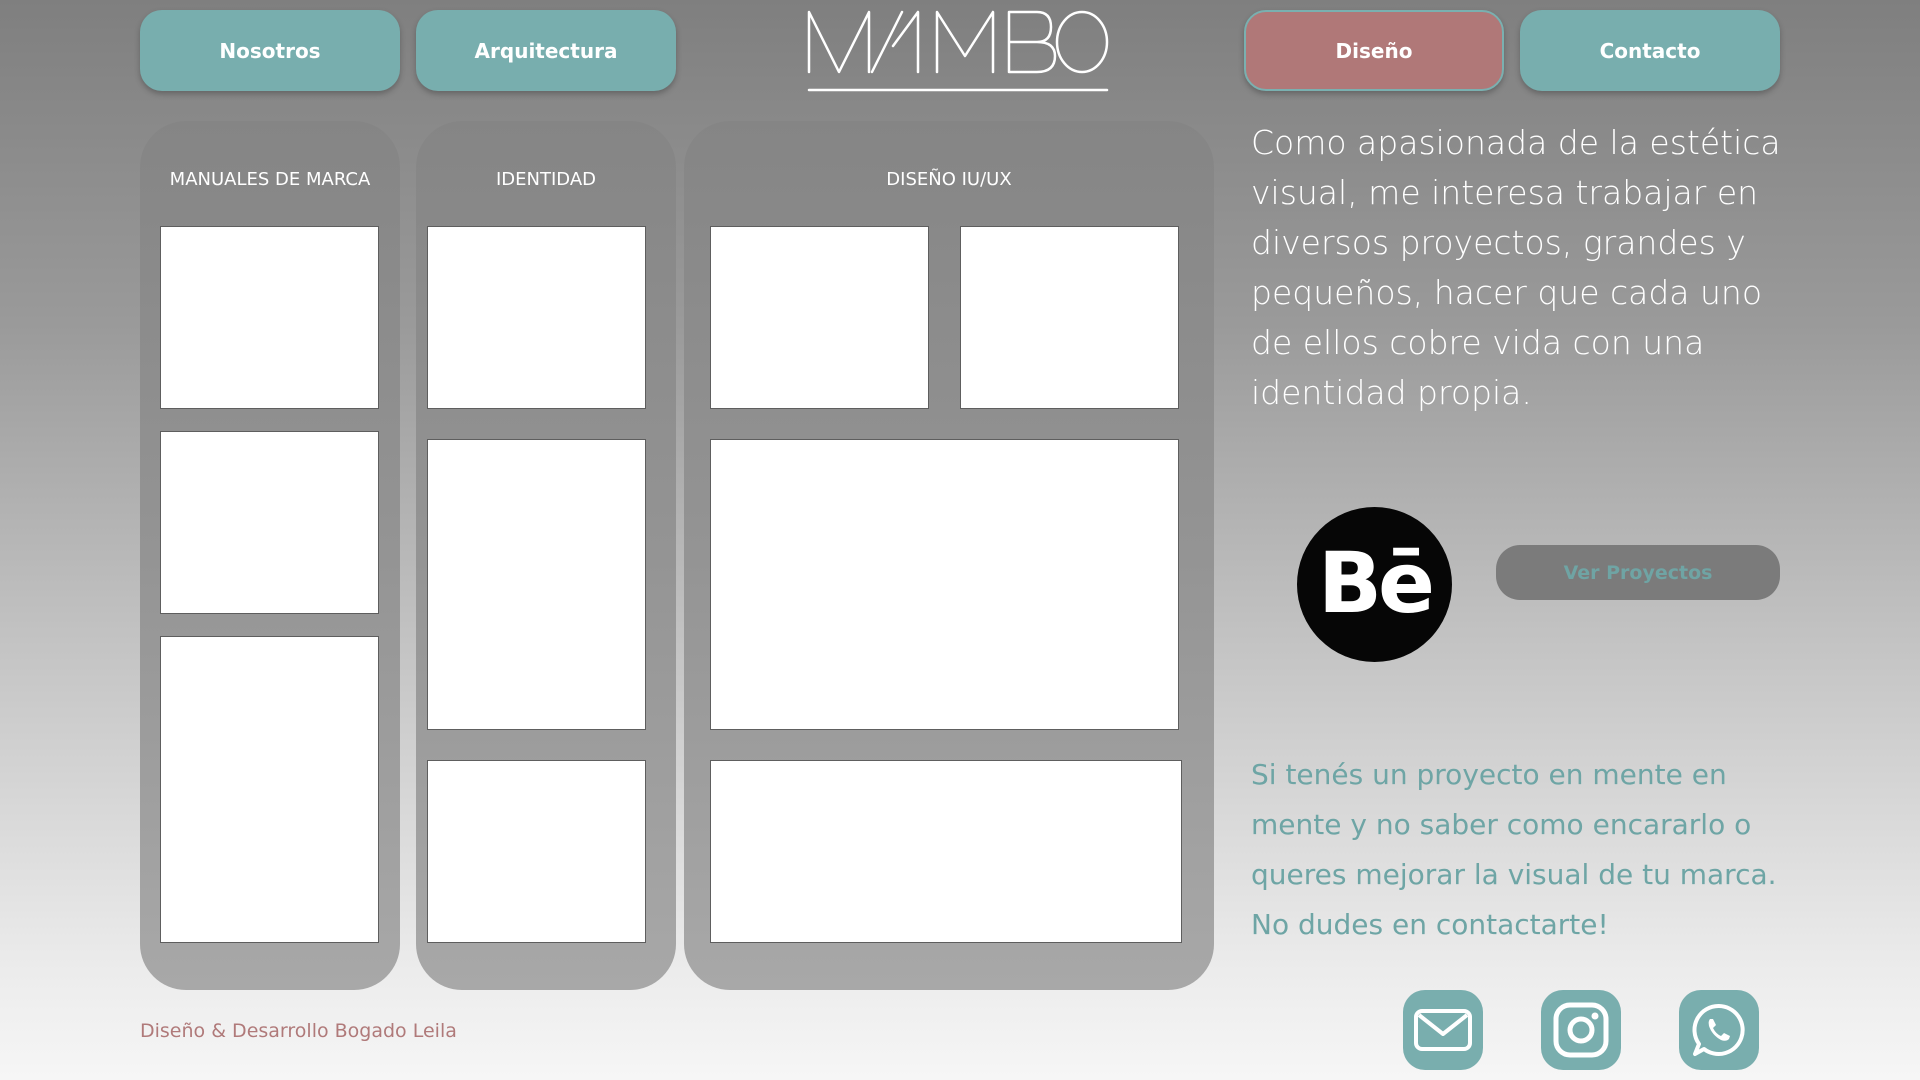 This screenshot has width=1920, height=1080. Describe the element at coordinates (298, 1031) in the screenshot. I see `footer-credit: Diseño & Desarrollo Bogado Leila` at that location.